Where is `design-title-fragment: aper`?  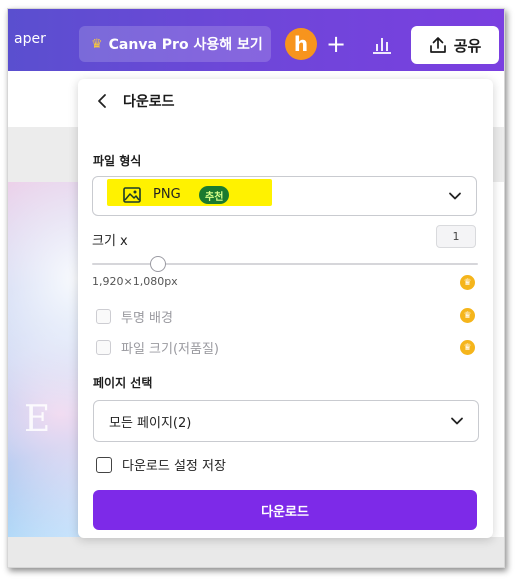 design-title-fragment: aper is located at coordinates (30, 39).